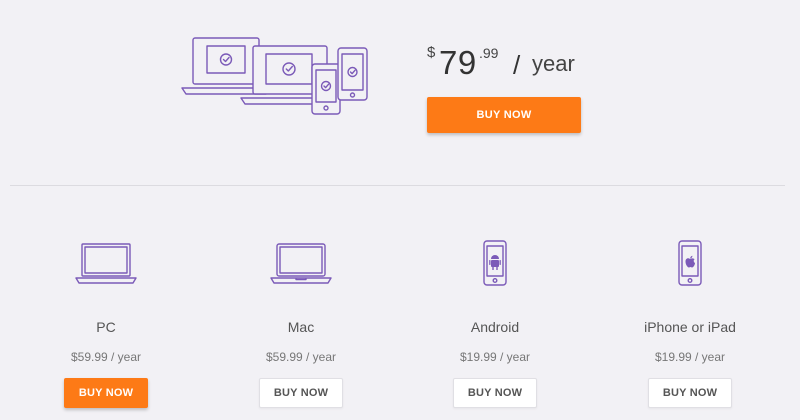  Describe the element at coordinates (106, 393) in the screenshot. I see `buy-now-pc-button: BUY NOW` at that location.